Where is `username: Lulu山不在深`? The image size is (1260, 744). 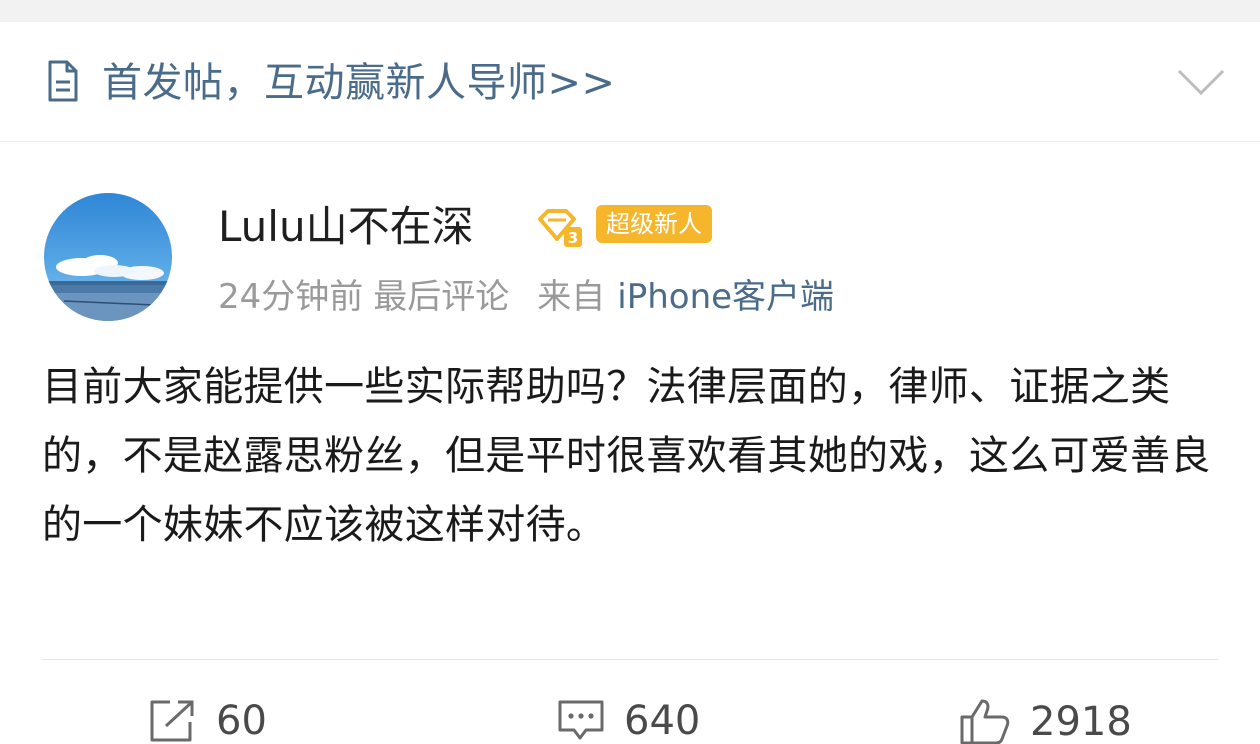 username: Lulu山不在深 is located at coordinates (346, 227).